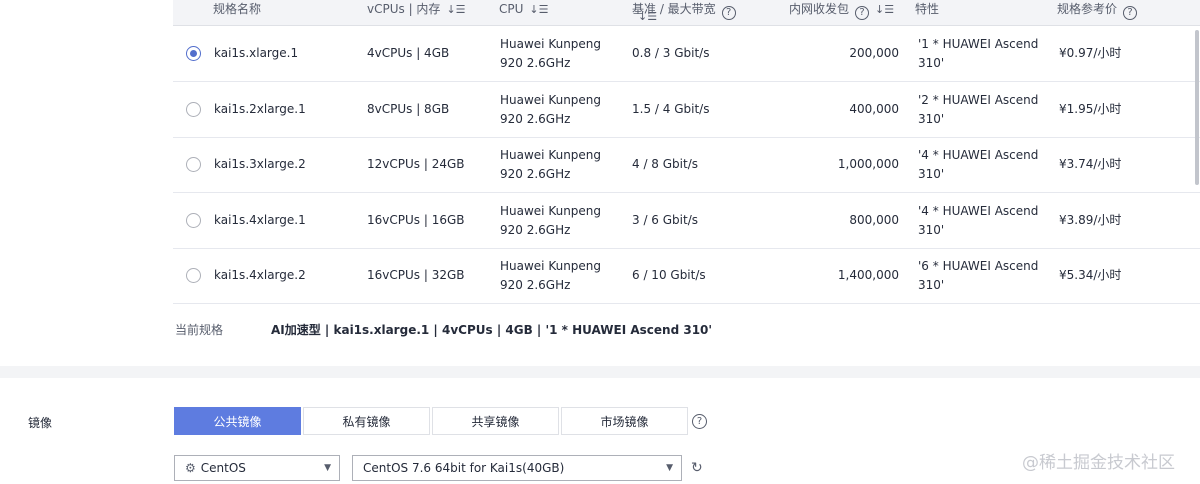  What do you see at coordinates (190, 468) in the screenshot?
I see `gear-icon: ⚙` at bounding box center [190, 468].